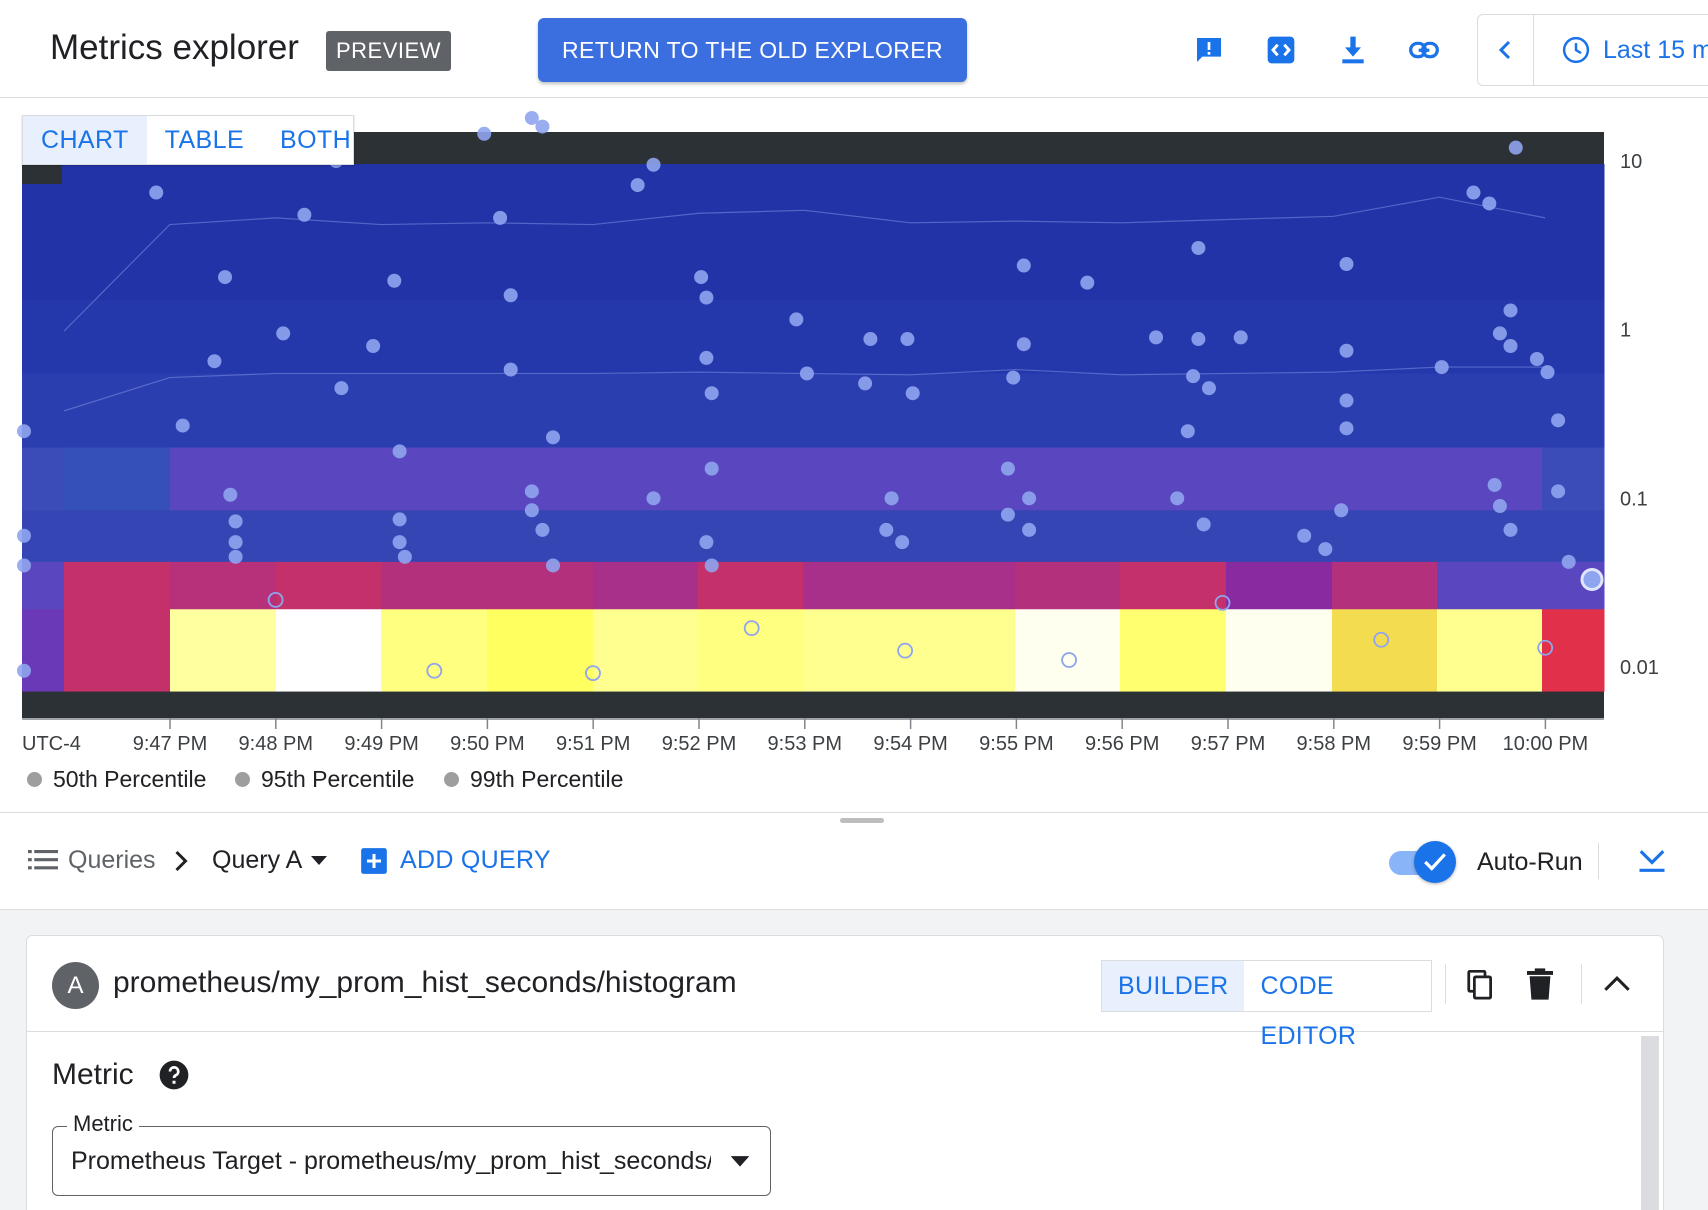 This screenshot has height=1210, width=1708. What do you see at coordinates (75, 985) in the screenshot?
I see `query-letter-avatar: A` at bounding box center [75, 985].